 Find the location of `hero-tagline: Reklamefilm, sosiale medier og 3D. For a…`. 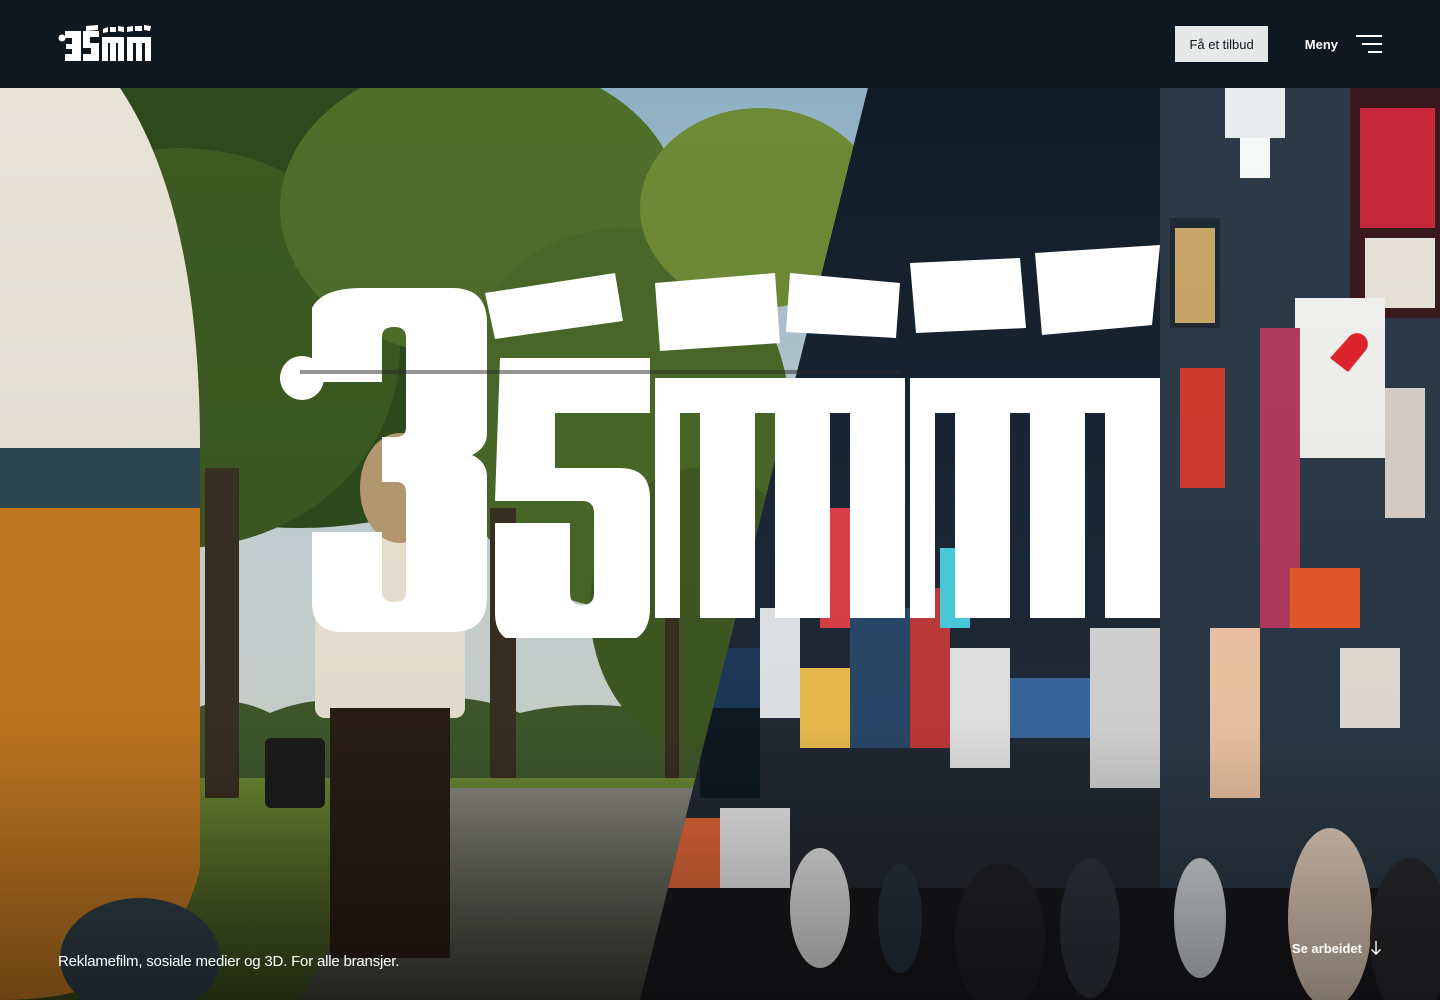

hero-tagline: Reklamefilm, sosiale medier og 3D. For a… is located at coordinates (229, 961).